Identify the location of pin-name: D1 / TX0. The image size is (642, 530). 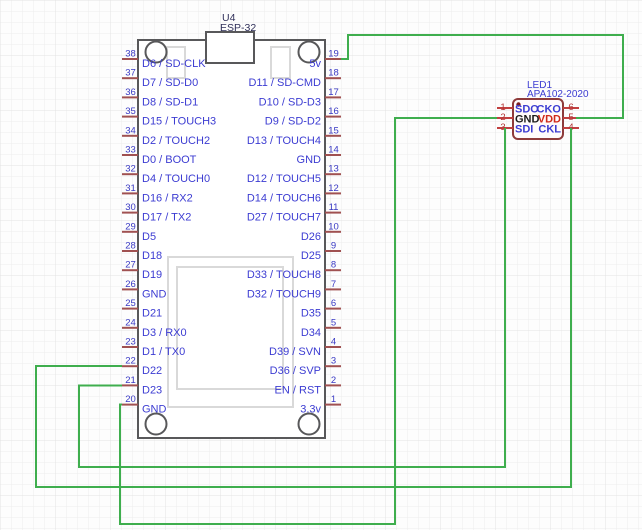
(163, 352).